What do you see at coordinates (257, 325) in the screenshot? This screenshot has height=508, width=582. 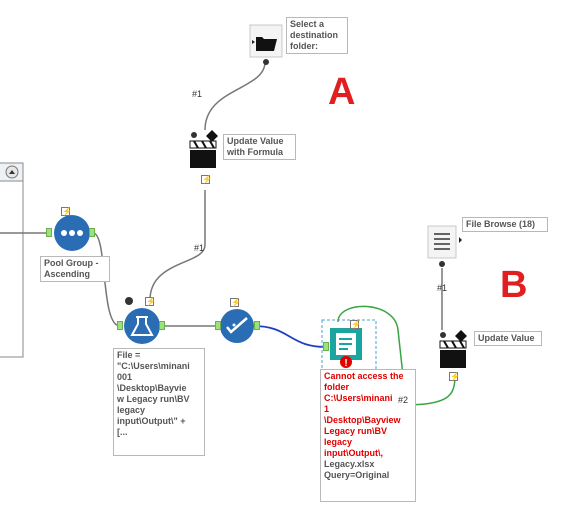 I see `select-output-anchor` at bounding box center [257, 325].